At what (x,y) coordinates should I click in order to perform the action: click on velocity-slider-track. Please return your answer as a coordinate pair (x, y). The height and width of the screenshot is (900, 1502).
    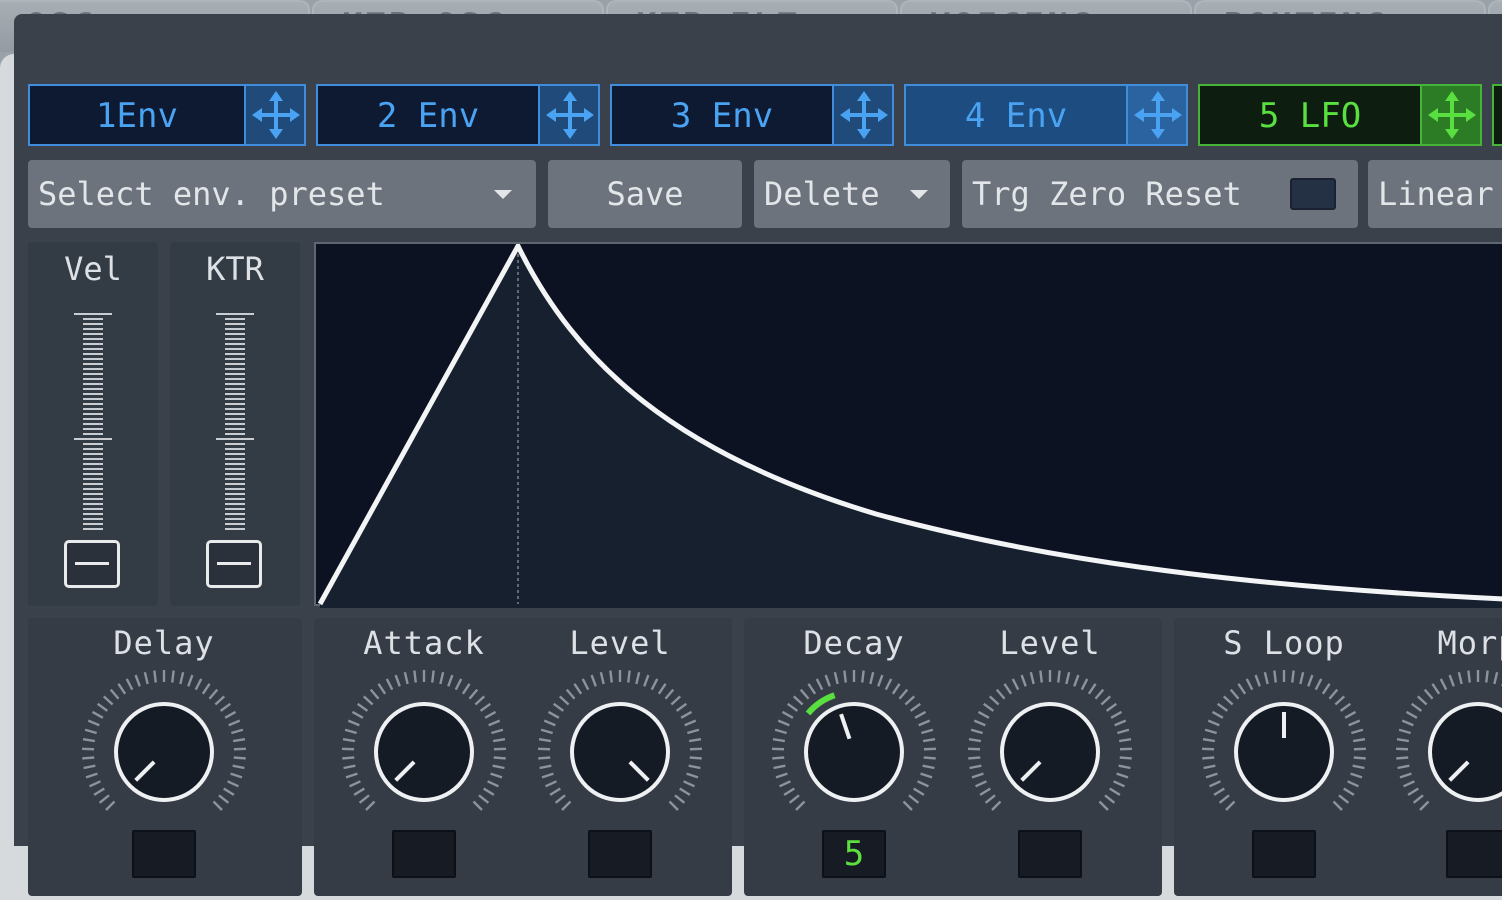
    Looking at the image, I should click on (93, 422).